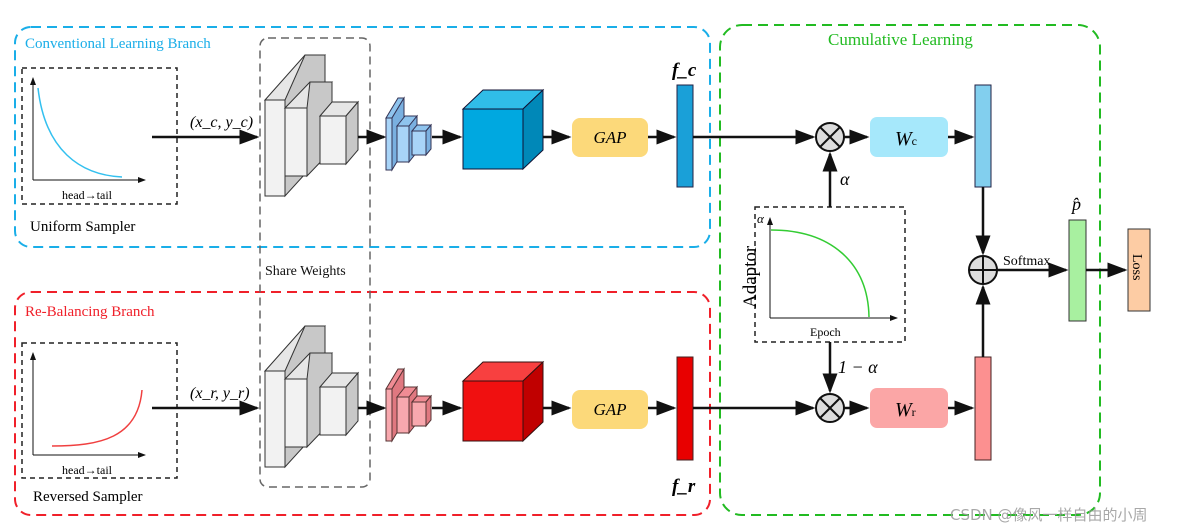 The height and width of the screenshot is (529, 1184). I want to click on multiply-icon-top, so click(830, 137).